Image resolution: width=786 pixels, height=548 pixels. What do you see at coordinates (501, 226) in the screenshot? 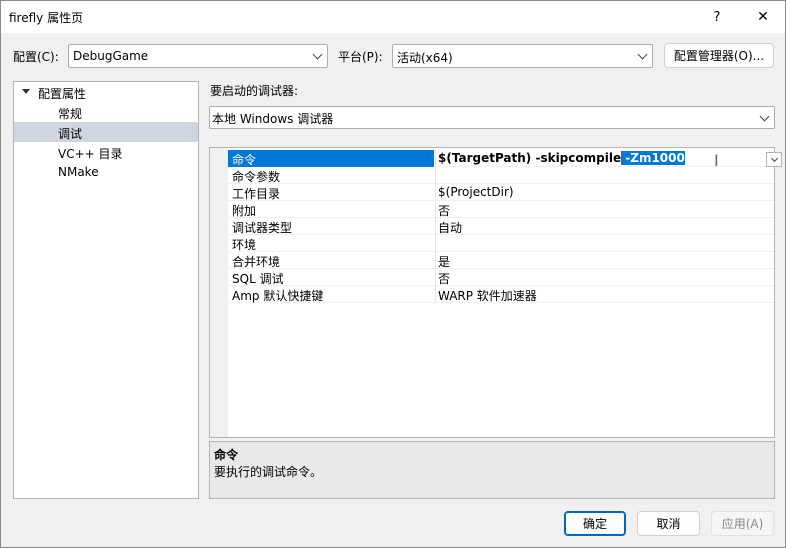
I see `property-row-debugger-type: 调试器类型 自动` at bounding box center [501, 226].